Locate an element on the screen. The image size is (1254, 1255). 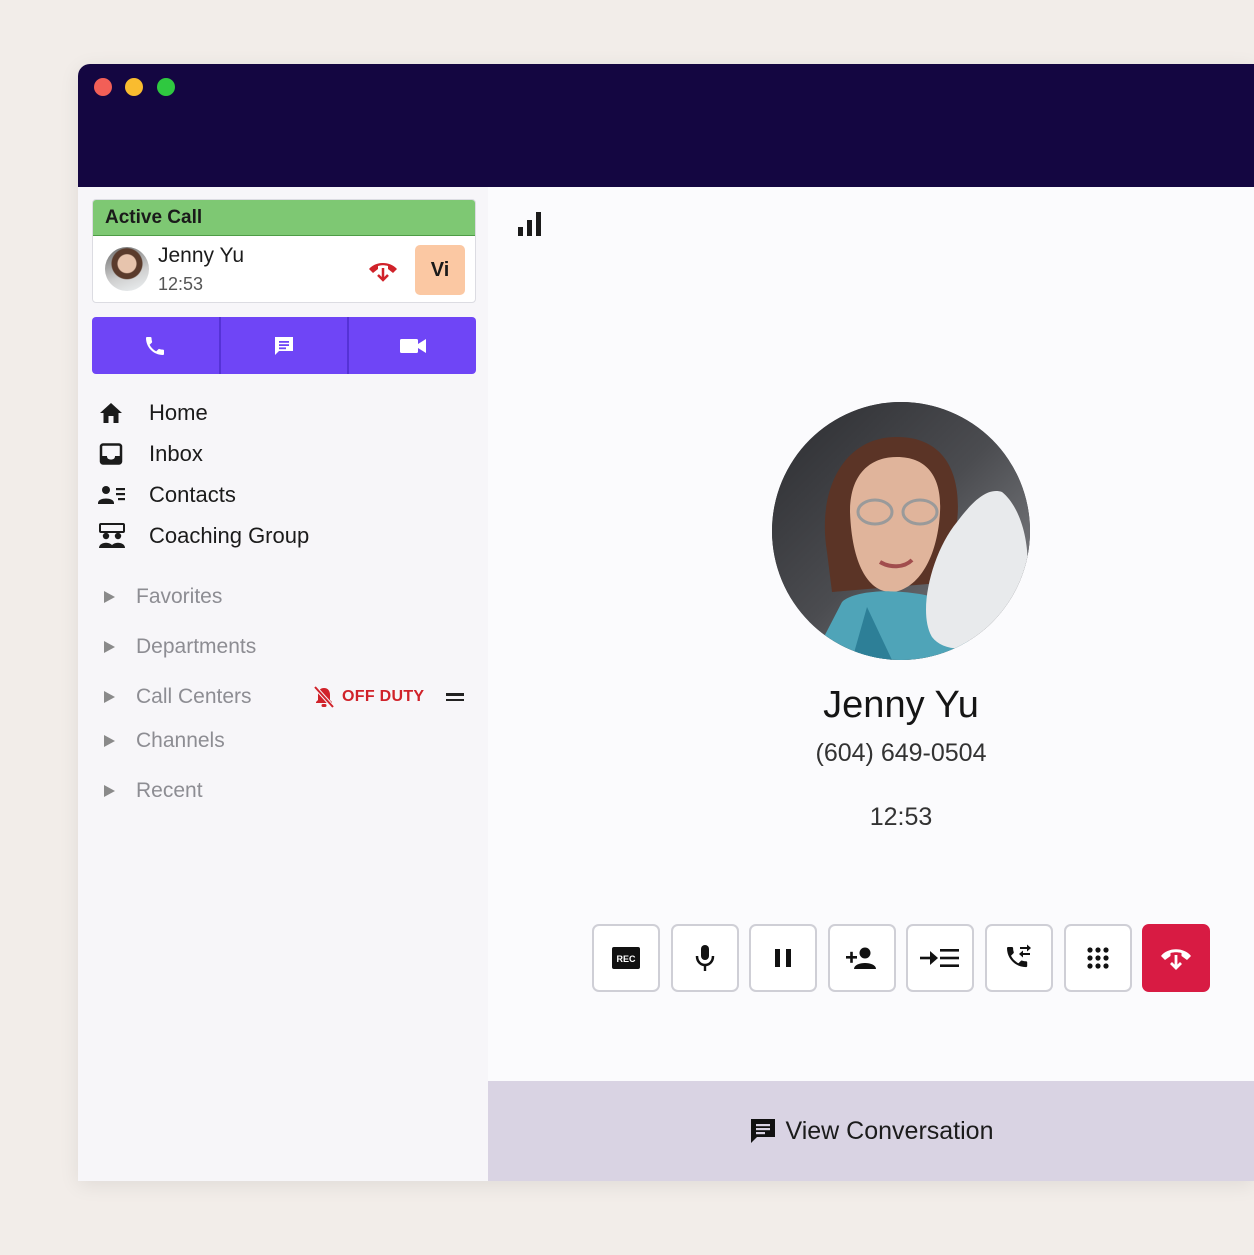
hold-button is located at coordinates (783, 958).